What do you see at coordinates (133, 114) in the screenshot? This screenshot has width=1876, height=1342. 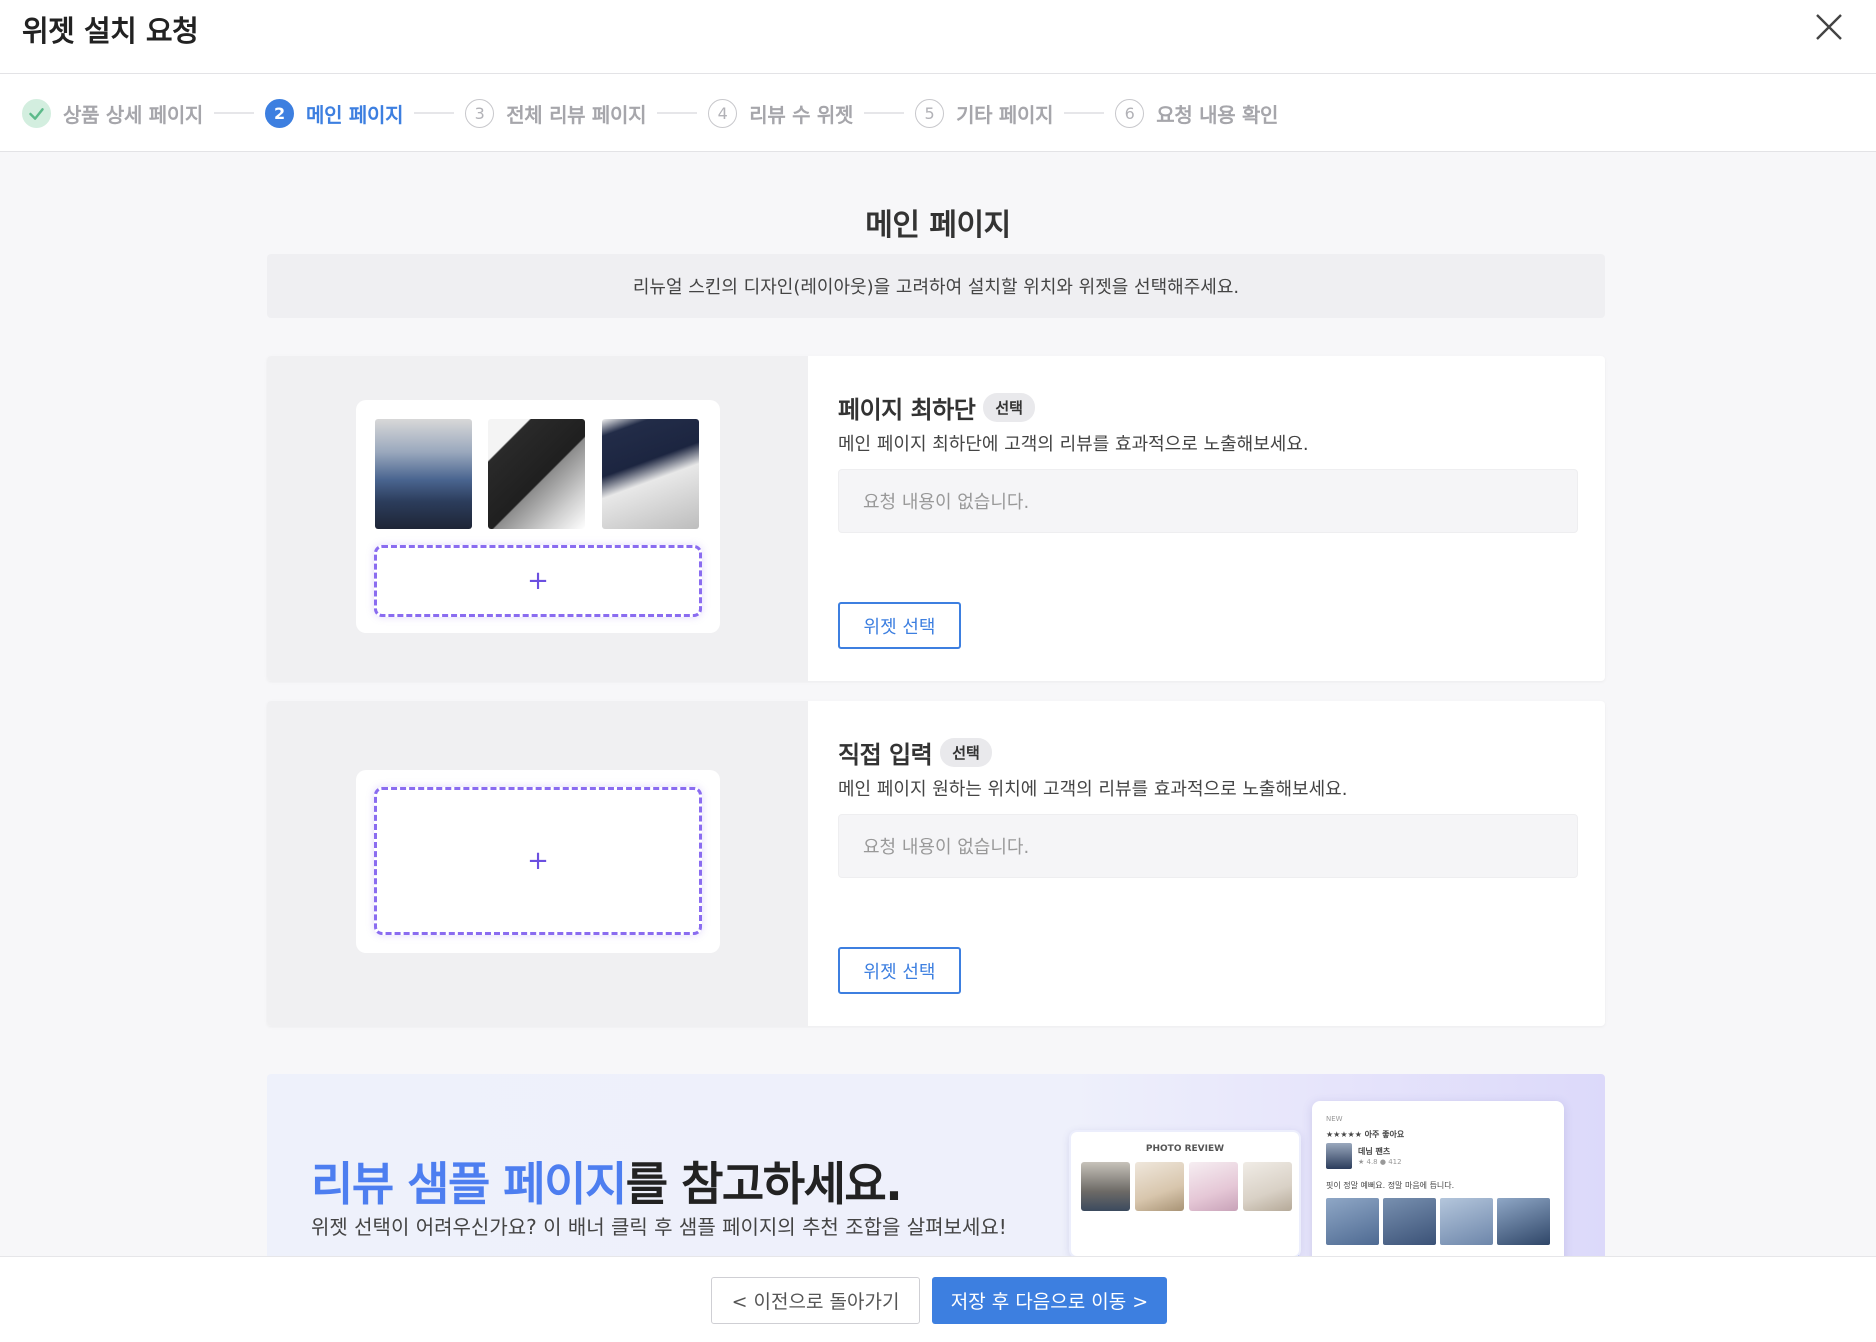 I see `step-label: 상품 상세 페이지` at bounding box center [133, 114].